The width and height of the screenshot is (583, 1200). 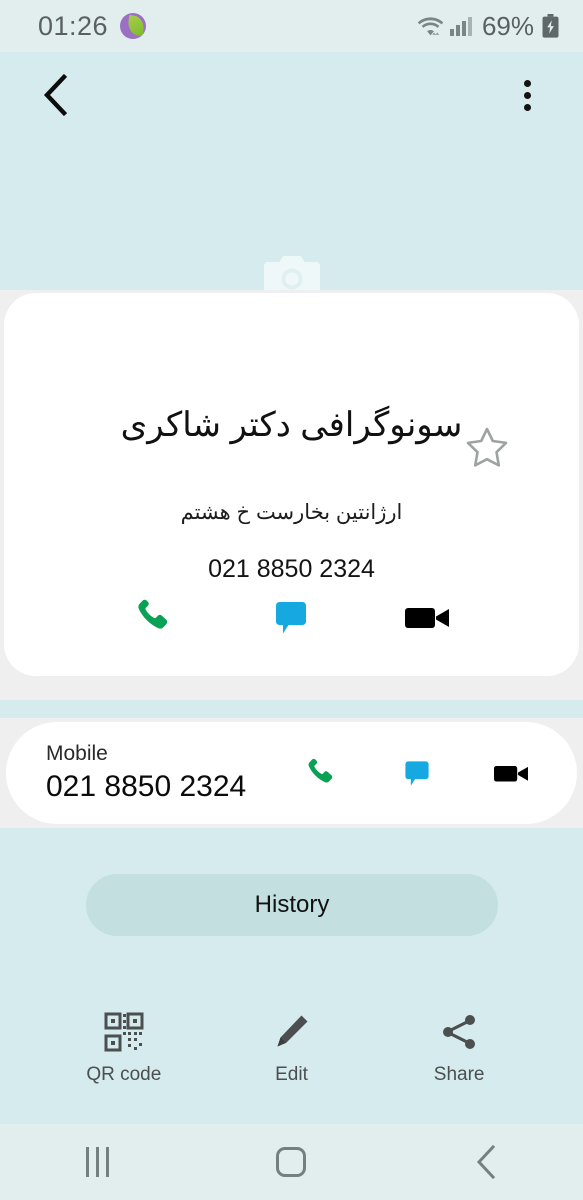 What do you see at coordinates (291, 569) in the screenshot?
I see `contact-primary-number: 021 8850 2324` at bounding box center [291, 569].